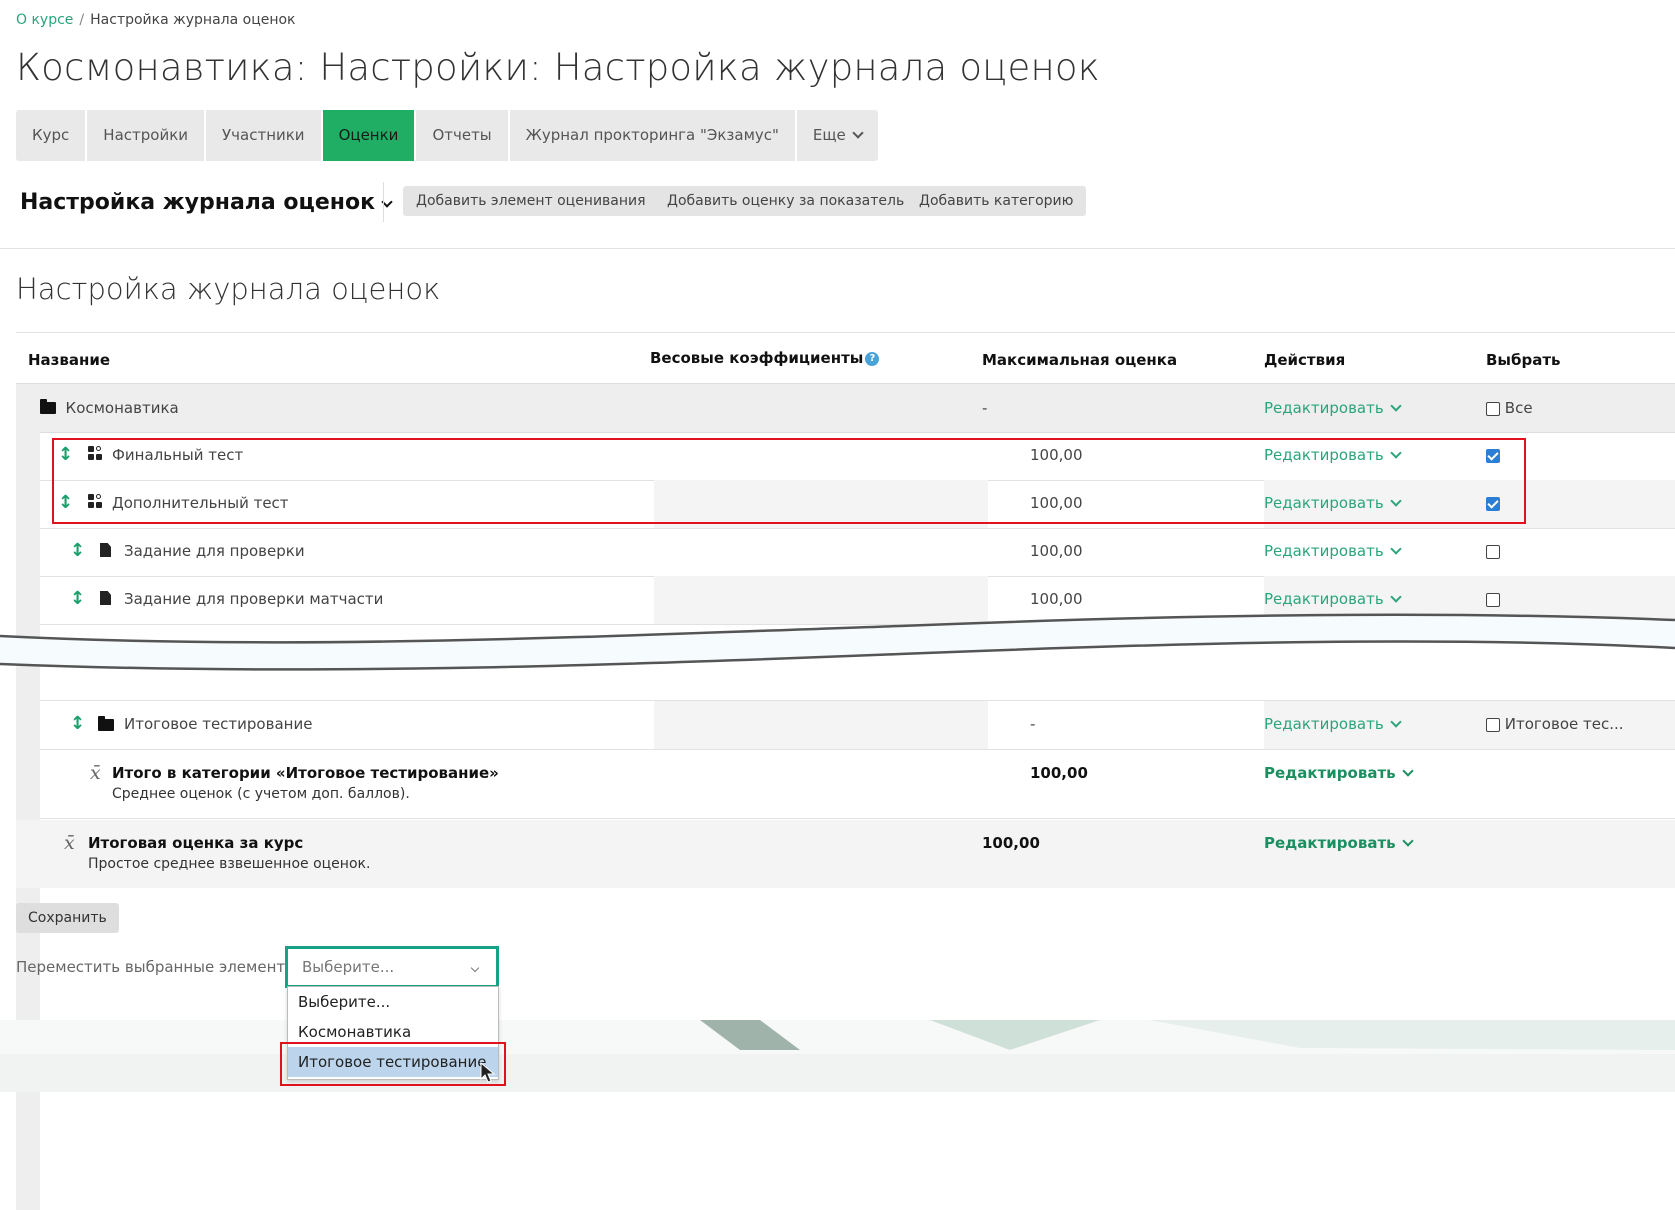  Describe the element at coordinates (44, 20) in the screenshot. I see `breadcrumb-link-course: О курсе` at that location.